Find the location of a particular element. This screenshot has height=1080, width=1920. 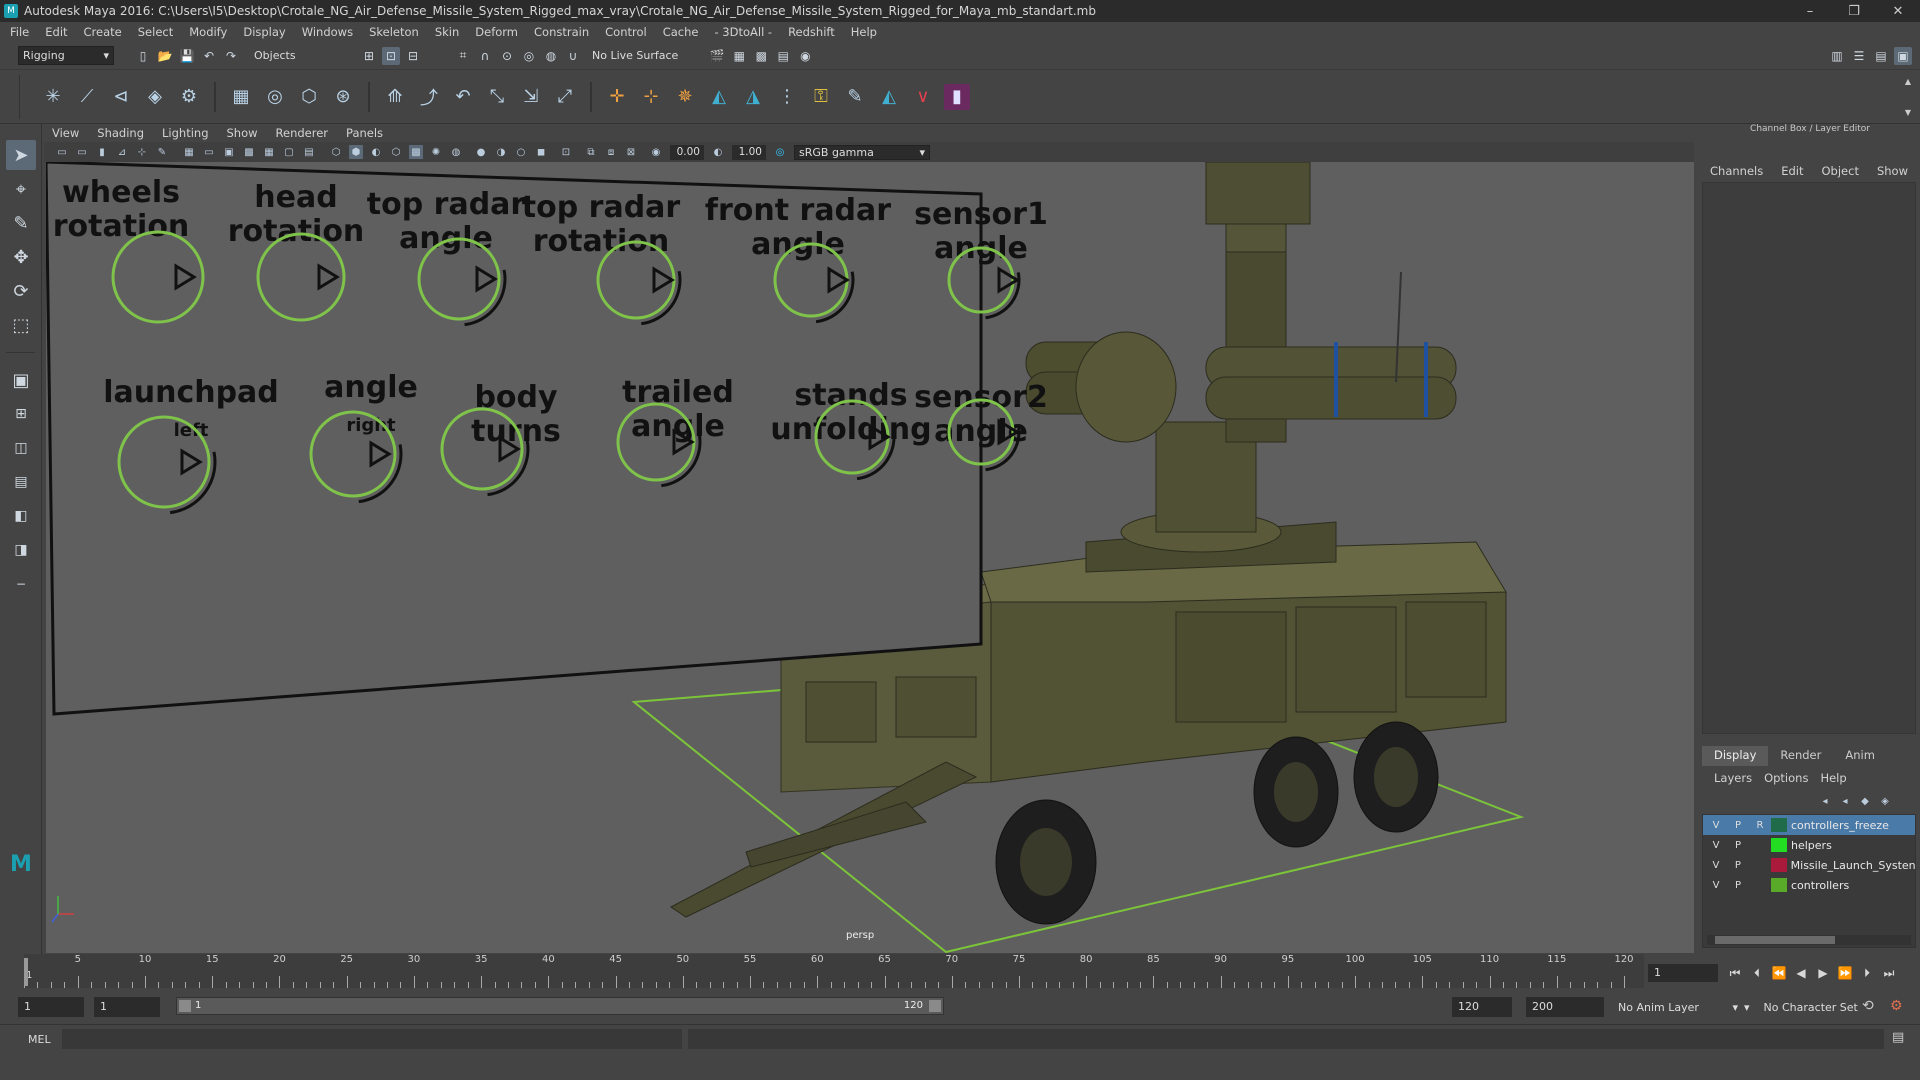

command-language-label: MEL is located at coordinates (39, 1039).